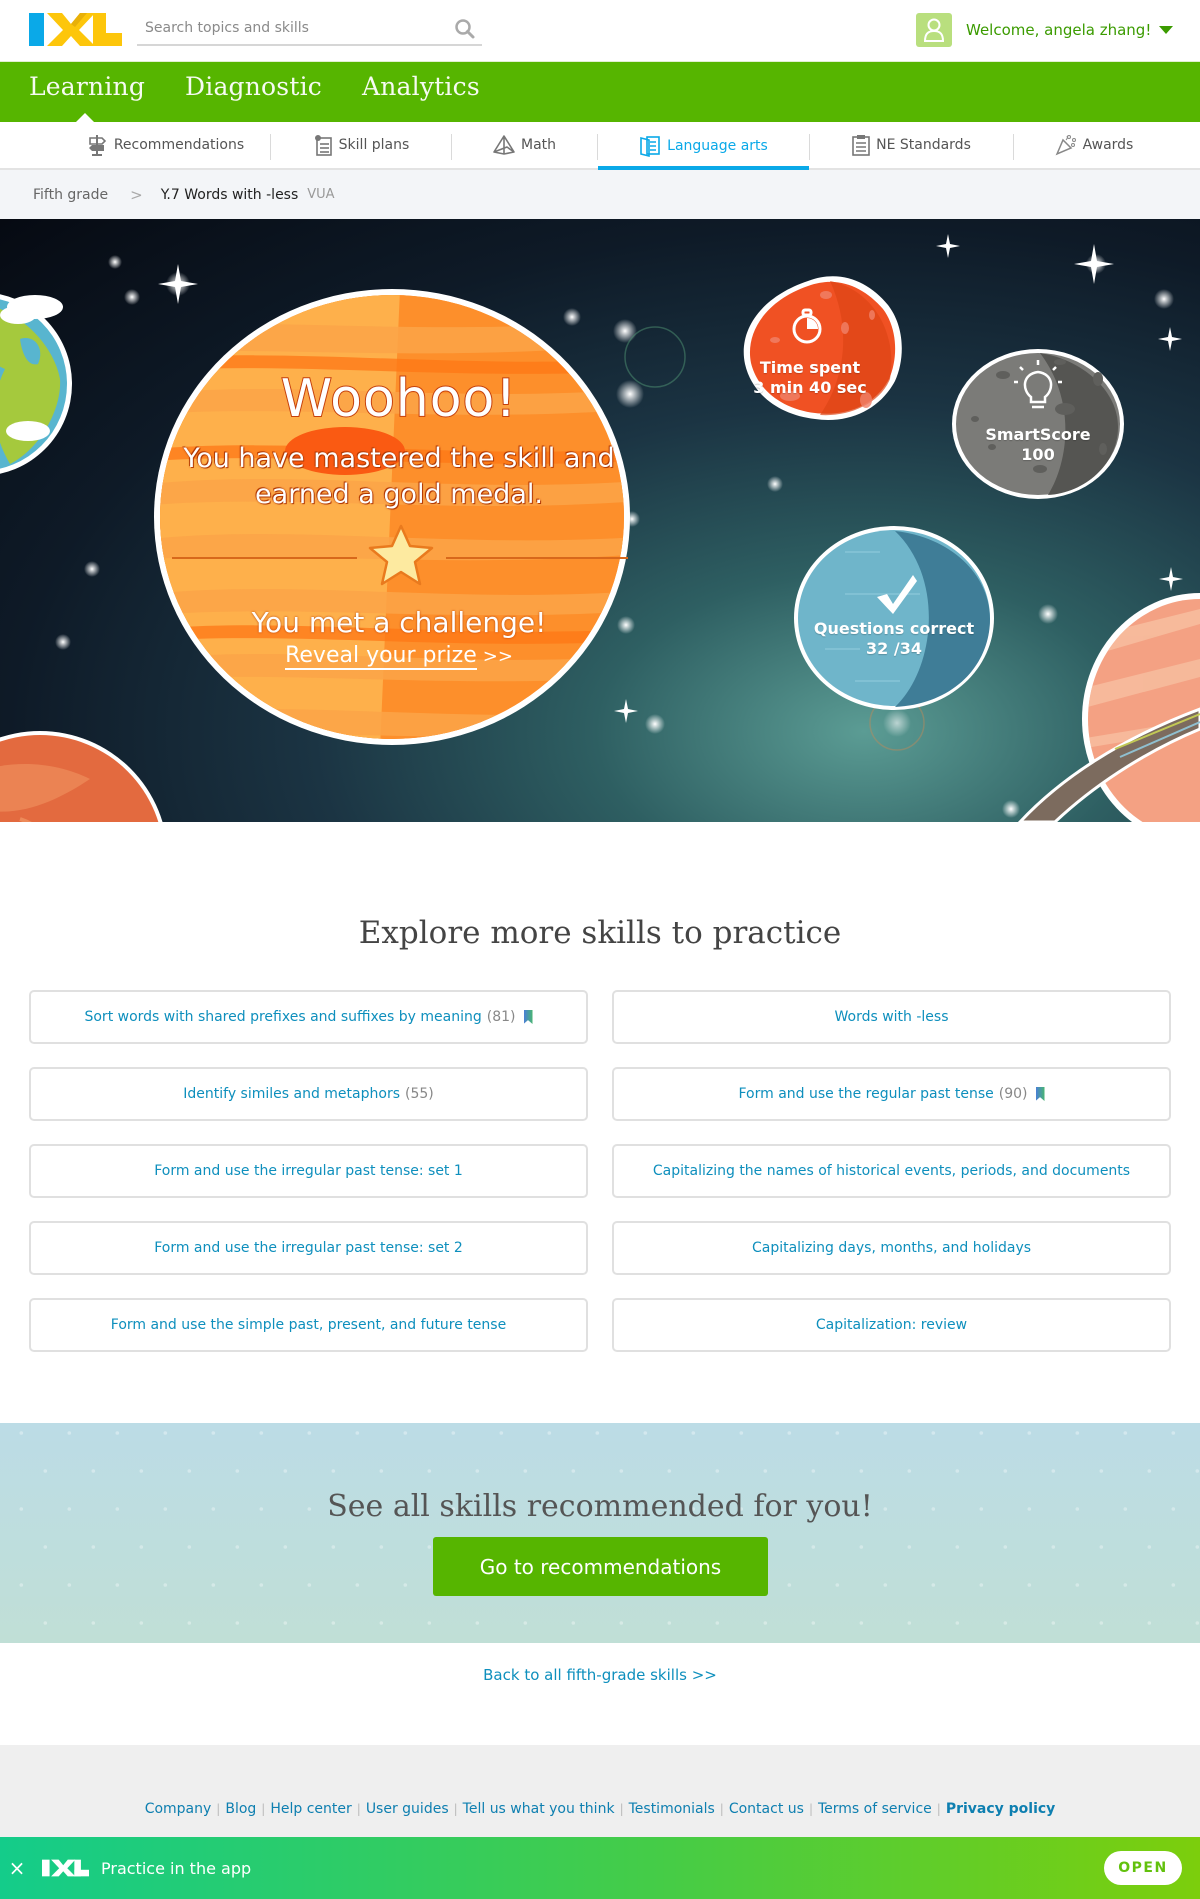 The height and width of the screenshot is (1899, 1200). What do you see at coordinates (672, 1809) in the screenshot?
I see `footer-link: Testimonials` at bounding box center [672, 1809].